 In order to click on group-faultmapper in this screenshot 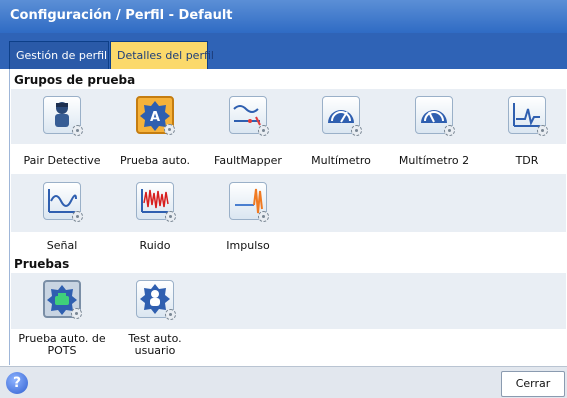, I will do `click(248, 116)`.